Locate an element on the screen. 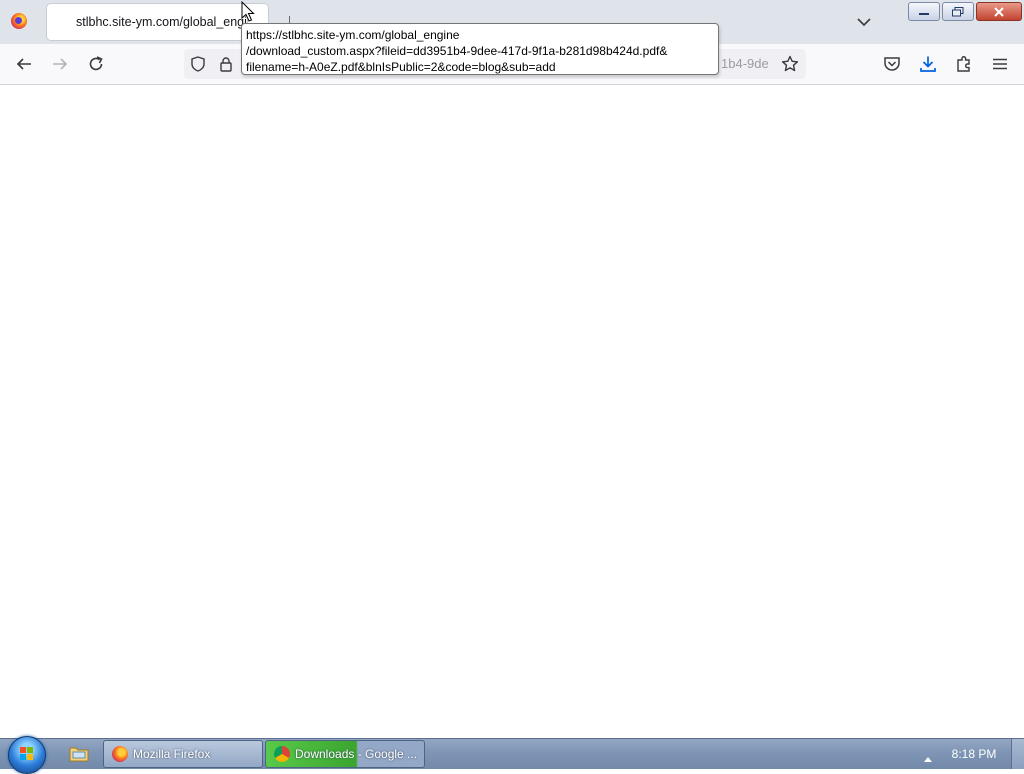 This screenshot has width=1024, height=774. system-clock: 8:18 PM is located at coordinates (974, 754).